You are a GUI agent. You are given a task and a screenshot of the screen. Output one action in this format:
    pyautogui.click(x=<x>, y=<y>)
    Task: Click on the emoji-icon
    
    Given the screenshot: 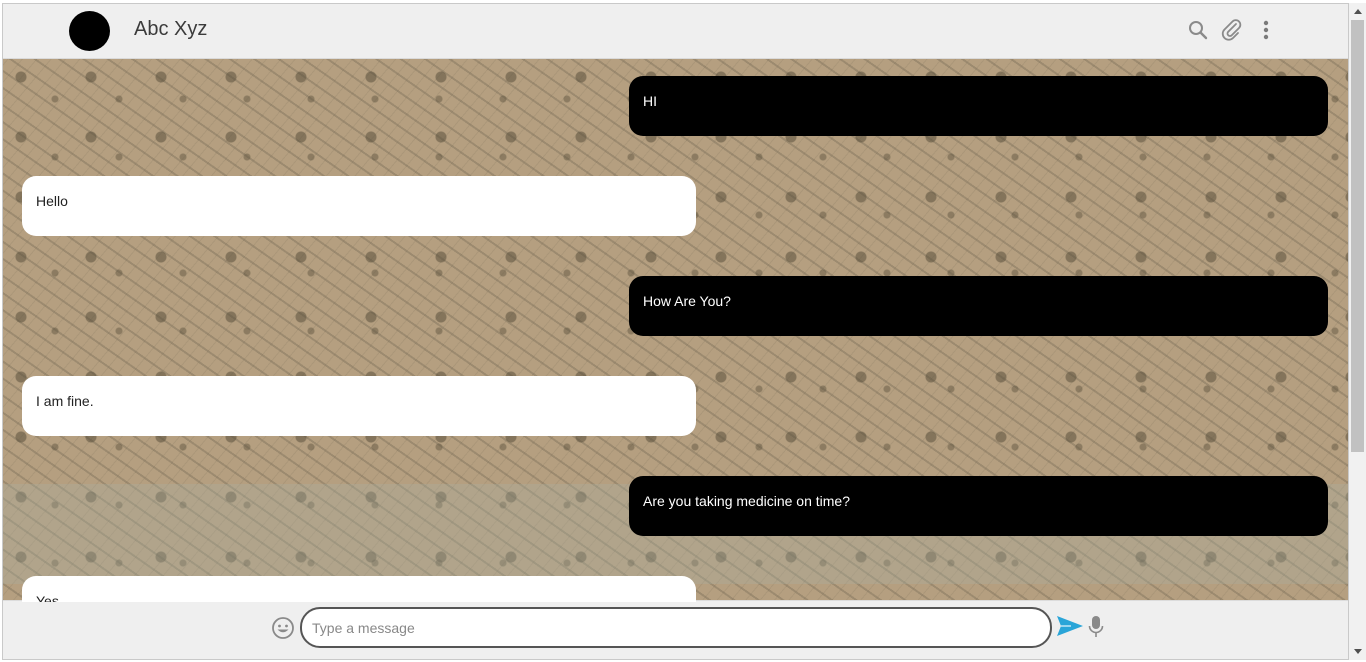 What is the action you would take?
    pyautogui.click(x=283, y=628)
    